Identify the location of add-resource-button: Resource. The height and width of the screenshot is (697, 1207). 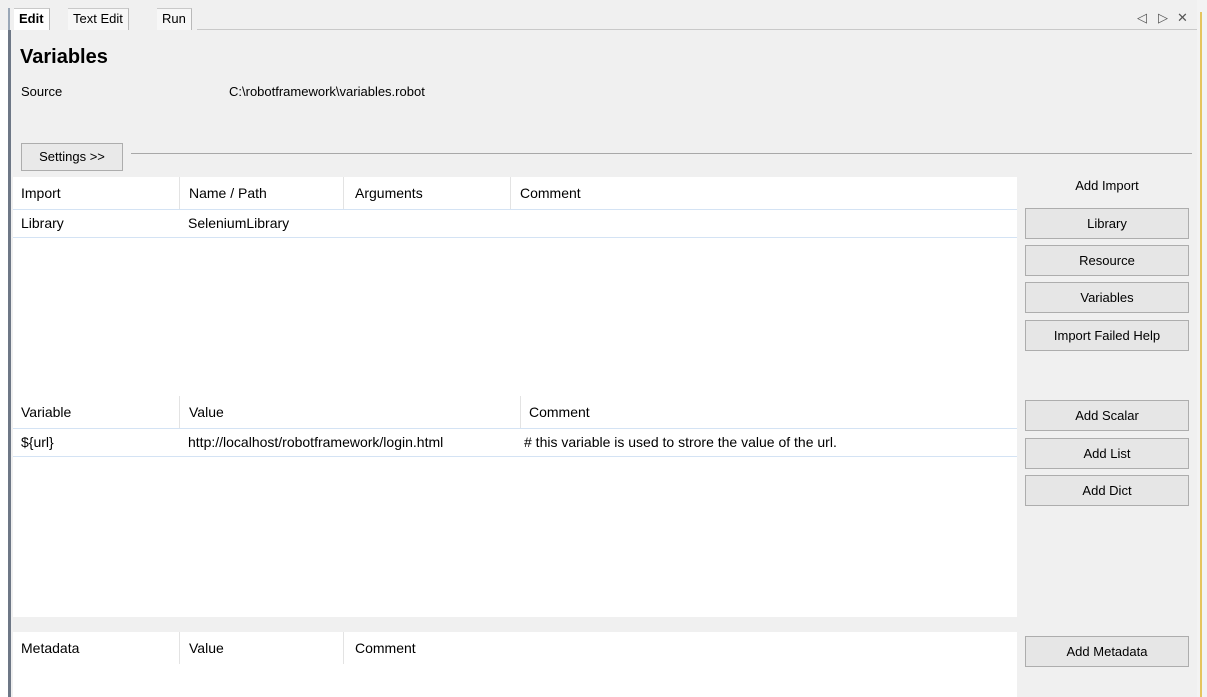
(1107, 260).